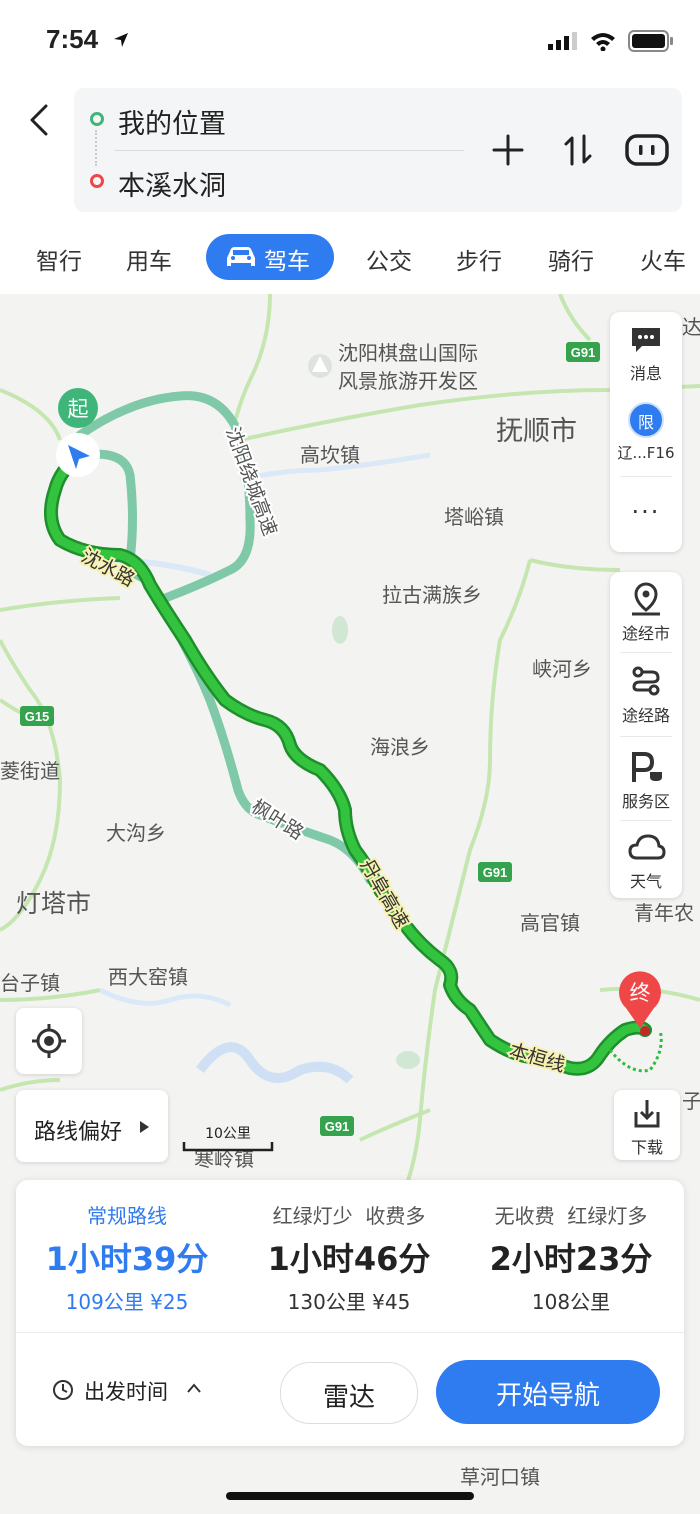 This screenshot has height=1514, width=700. I want to click on triangle-right-icon, so click(144, 1127).